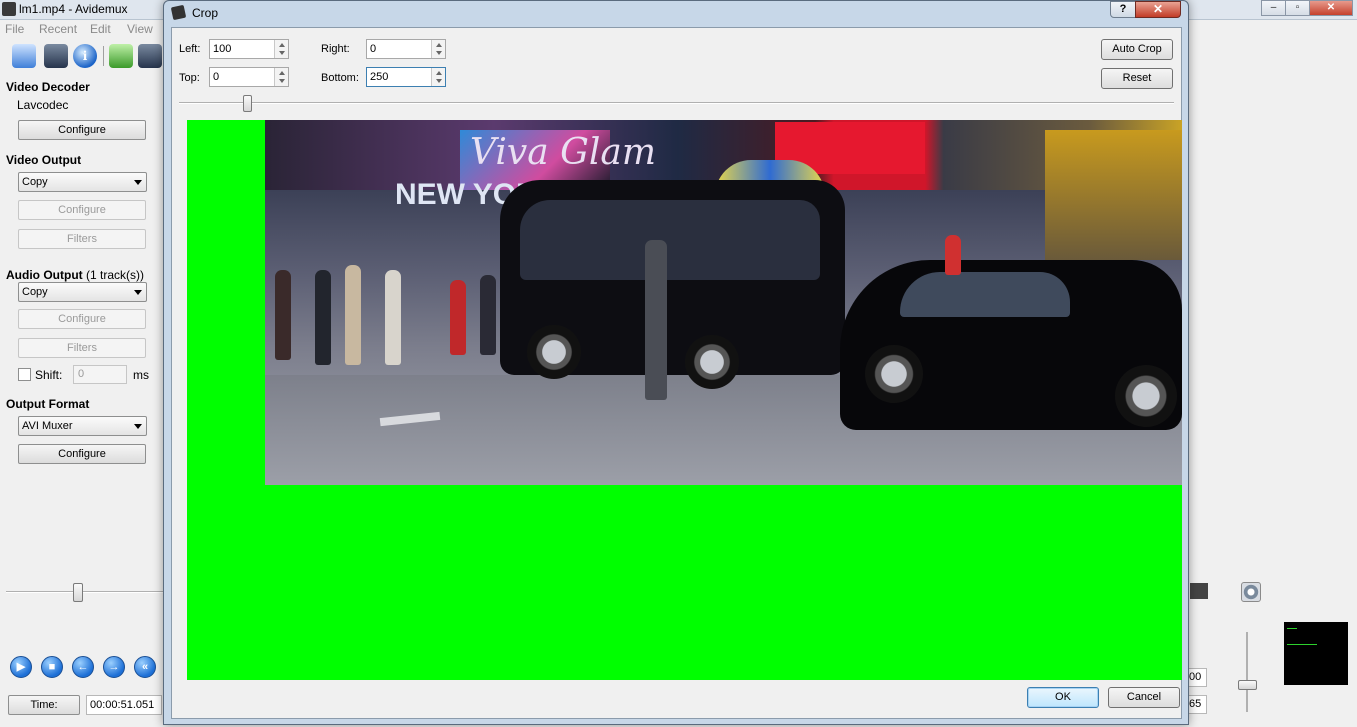  I want to click on main-window-title: lm1.mp4 - Avidemux, so click(73, 9).